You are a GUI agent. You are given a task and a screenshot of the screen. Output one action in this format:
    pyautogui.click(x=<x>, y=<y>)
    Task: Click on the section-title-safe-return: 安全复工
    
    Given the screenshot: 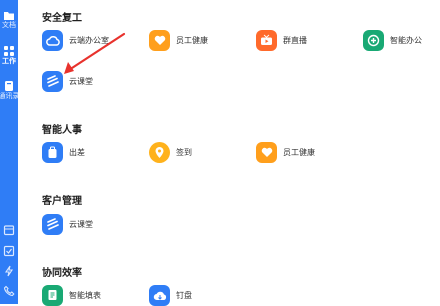 What is the action you would take?
    pyautogui.click(x=62, y=18)
    